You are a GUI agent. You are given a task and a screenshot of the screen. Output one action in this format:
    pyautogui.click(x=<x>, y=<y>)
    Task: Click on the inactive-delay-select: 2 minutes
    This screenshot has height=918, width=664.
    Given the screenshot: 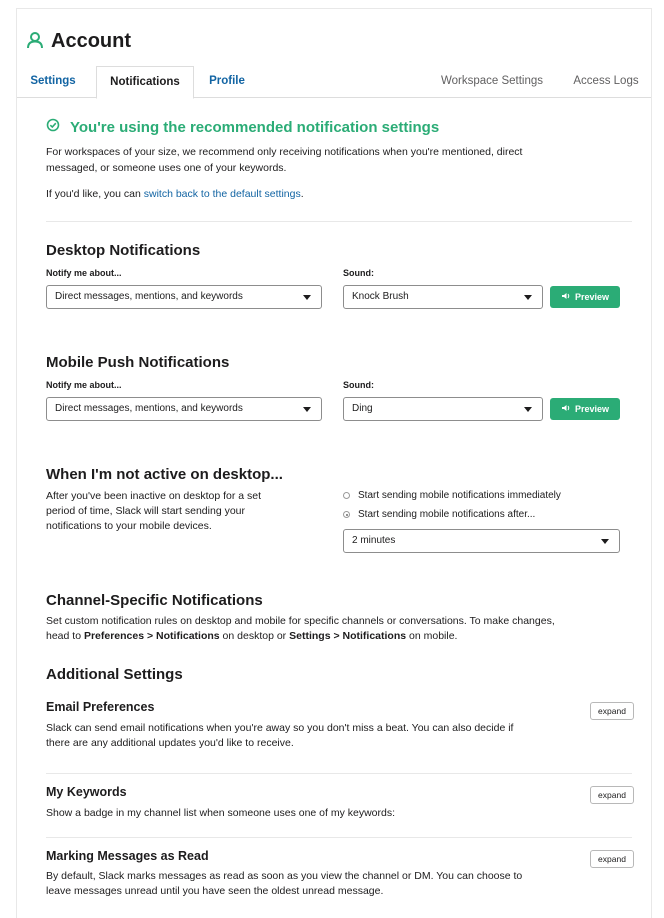 What is the action you would take?
    pyautogui.click(x=481, y=541)
    